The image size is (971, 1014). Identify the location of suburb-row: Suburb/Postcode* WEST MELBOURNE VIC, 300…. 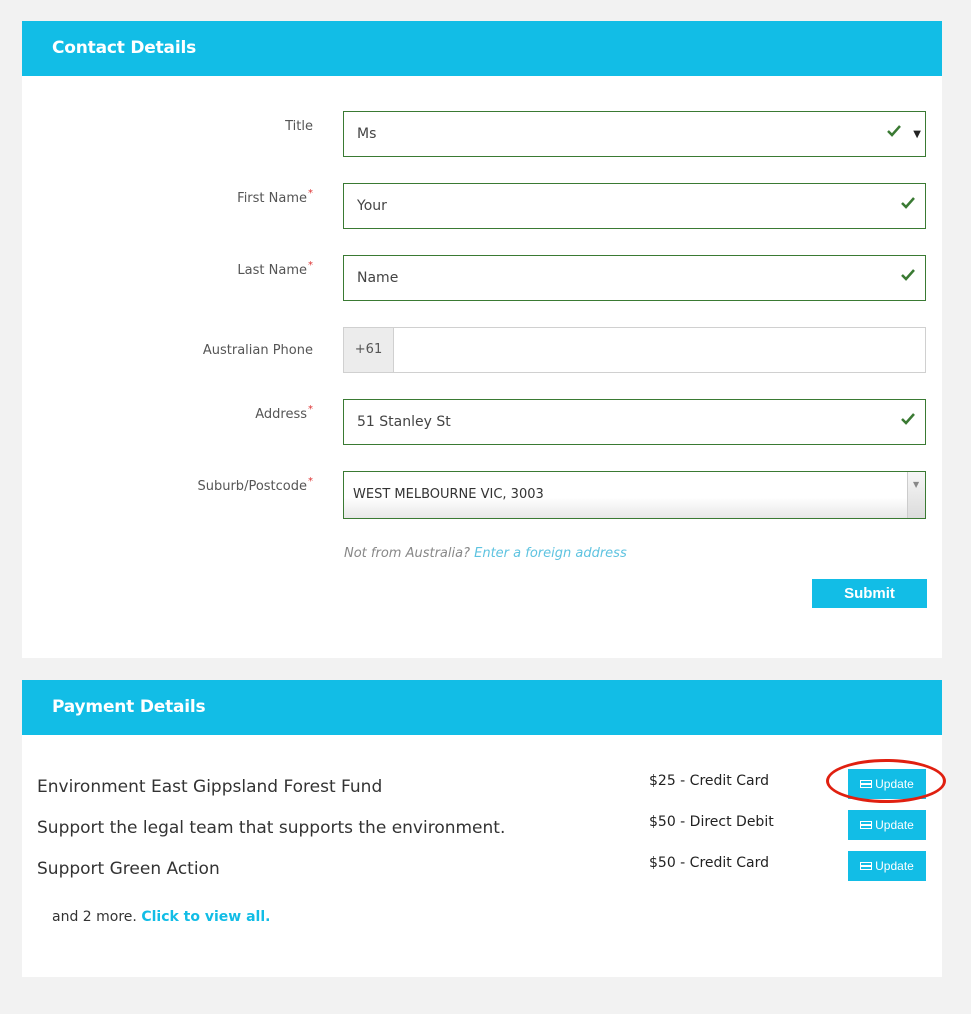
(482, 495).